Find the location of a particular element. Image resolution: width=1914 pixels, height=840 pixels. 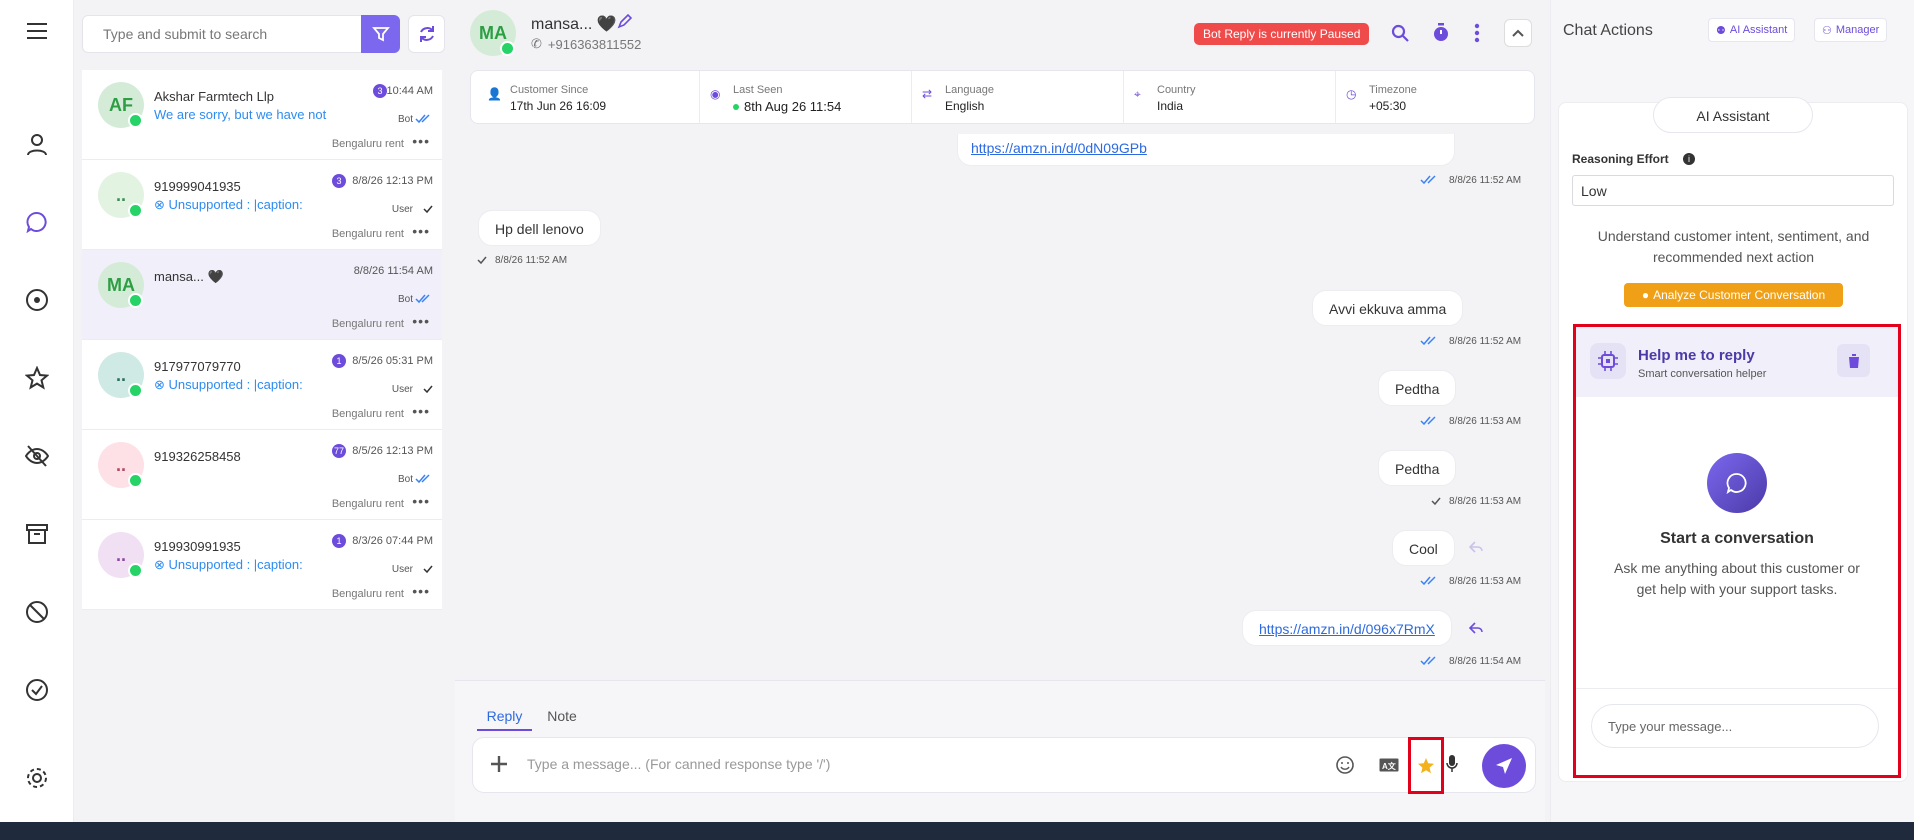

timer-icon is located at coordinates (1441, 33).